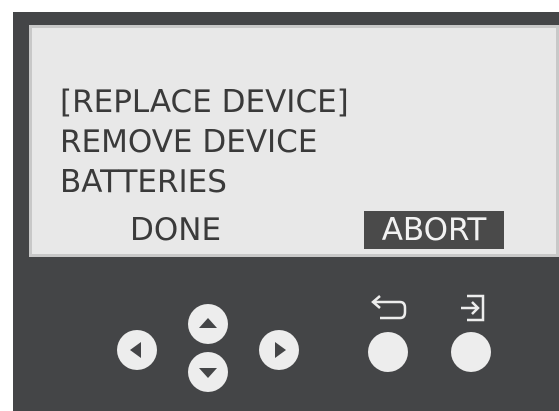 Image resolution: width=559 pixels, height=411 pixels. I want to click on back-arrow-icon, so click(389, 307).